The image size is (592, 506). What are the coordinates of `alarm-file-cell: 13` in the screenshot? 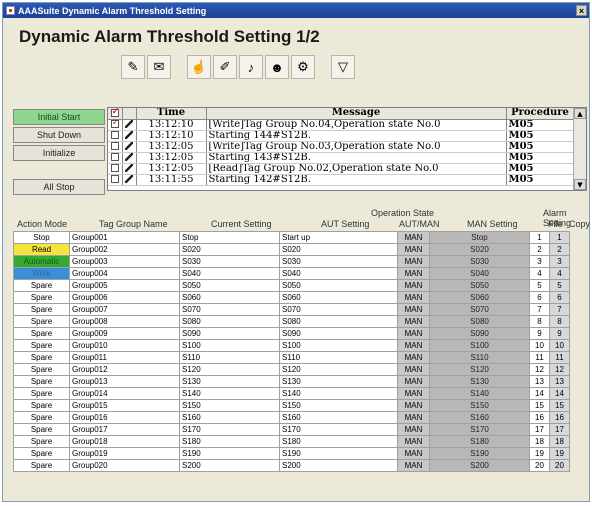 It's located at (539, 381).